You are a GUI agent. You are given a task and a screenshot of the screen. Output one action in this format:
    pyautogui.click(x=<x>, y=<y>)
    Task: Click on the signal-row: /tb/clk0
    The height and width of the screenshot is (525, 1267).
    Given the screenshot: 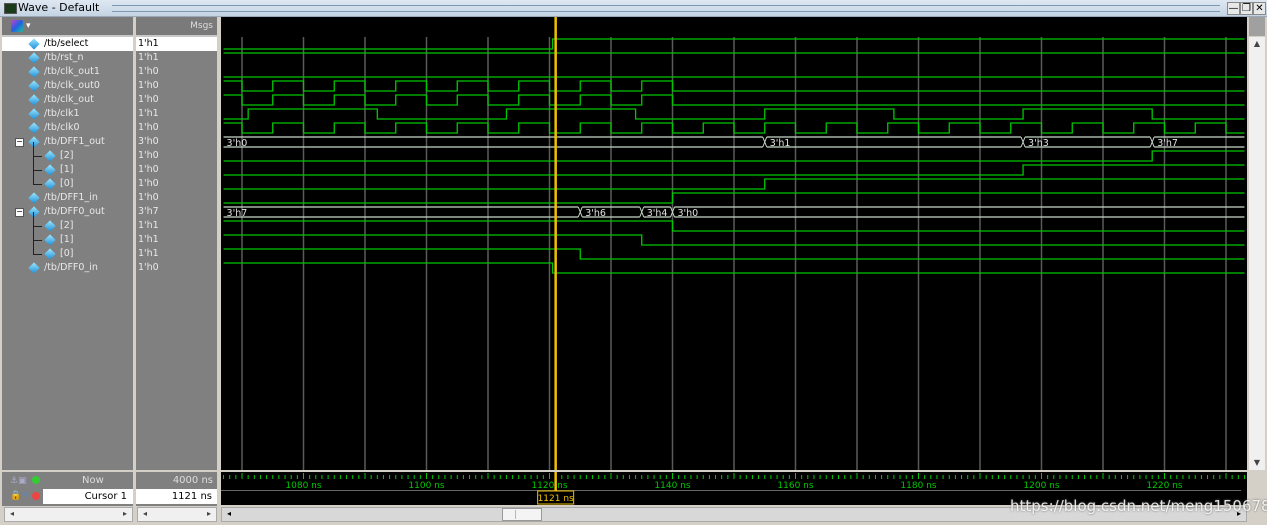 What is the action you would take?
    pyautogui.click(x=67, y=128)
    